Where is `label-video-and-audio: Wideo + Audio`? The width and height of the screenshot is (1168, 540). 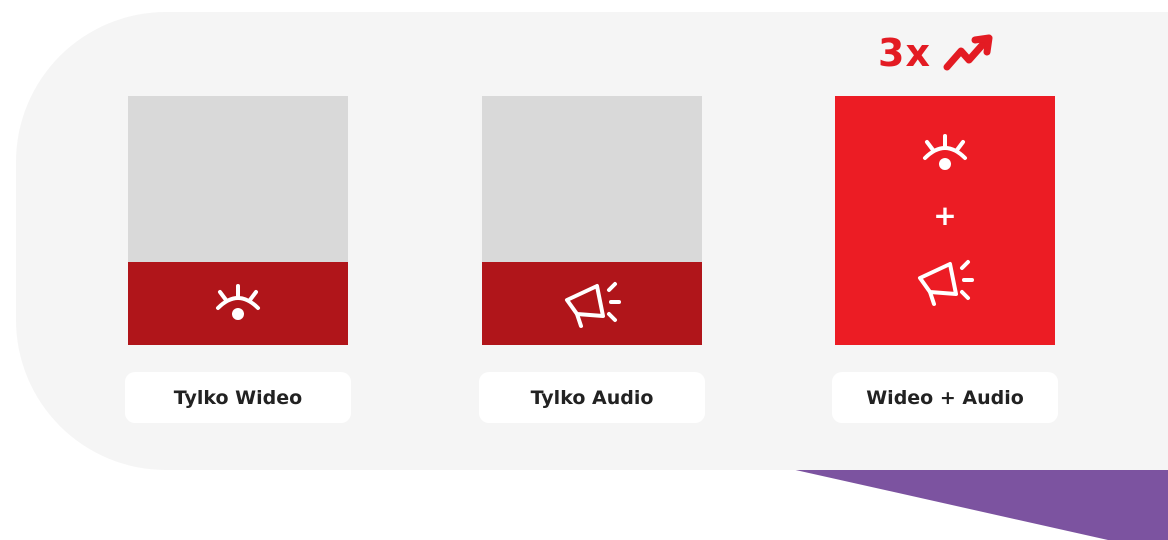
label-video-and-audio: Wideo + Audio is located at coordinates (945, 397).